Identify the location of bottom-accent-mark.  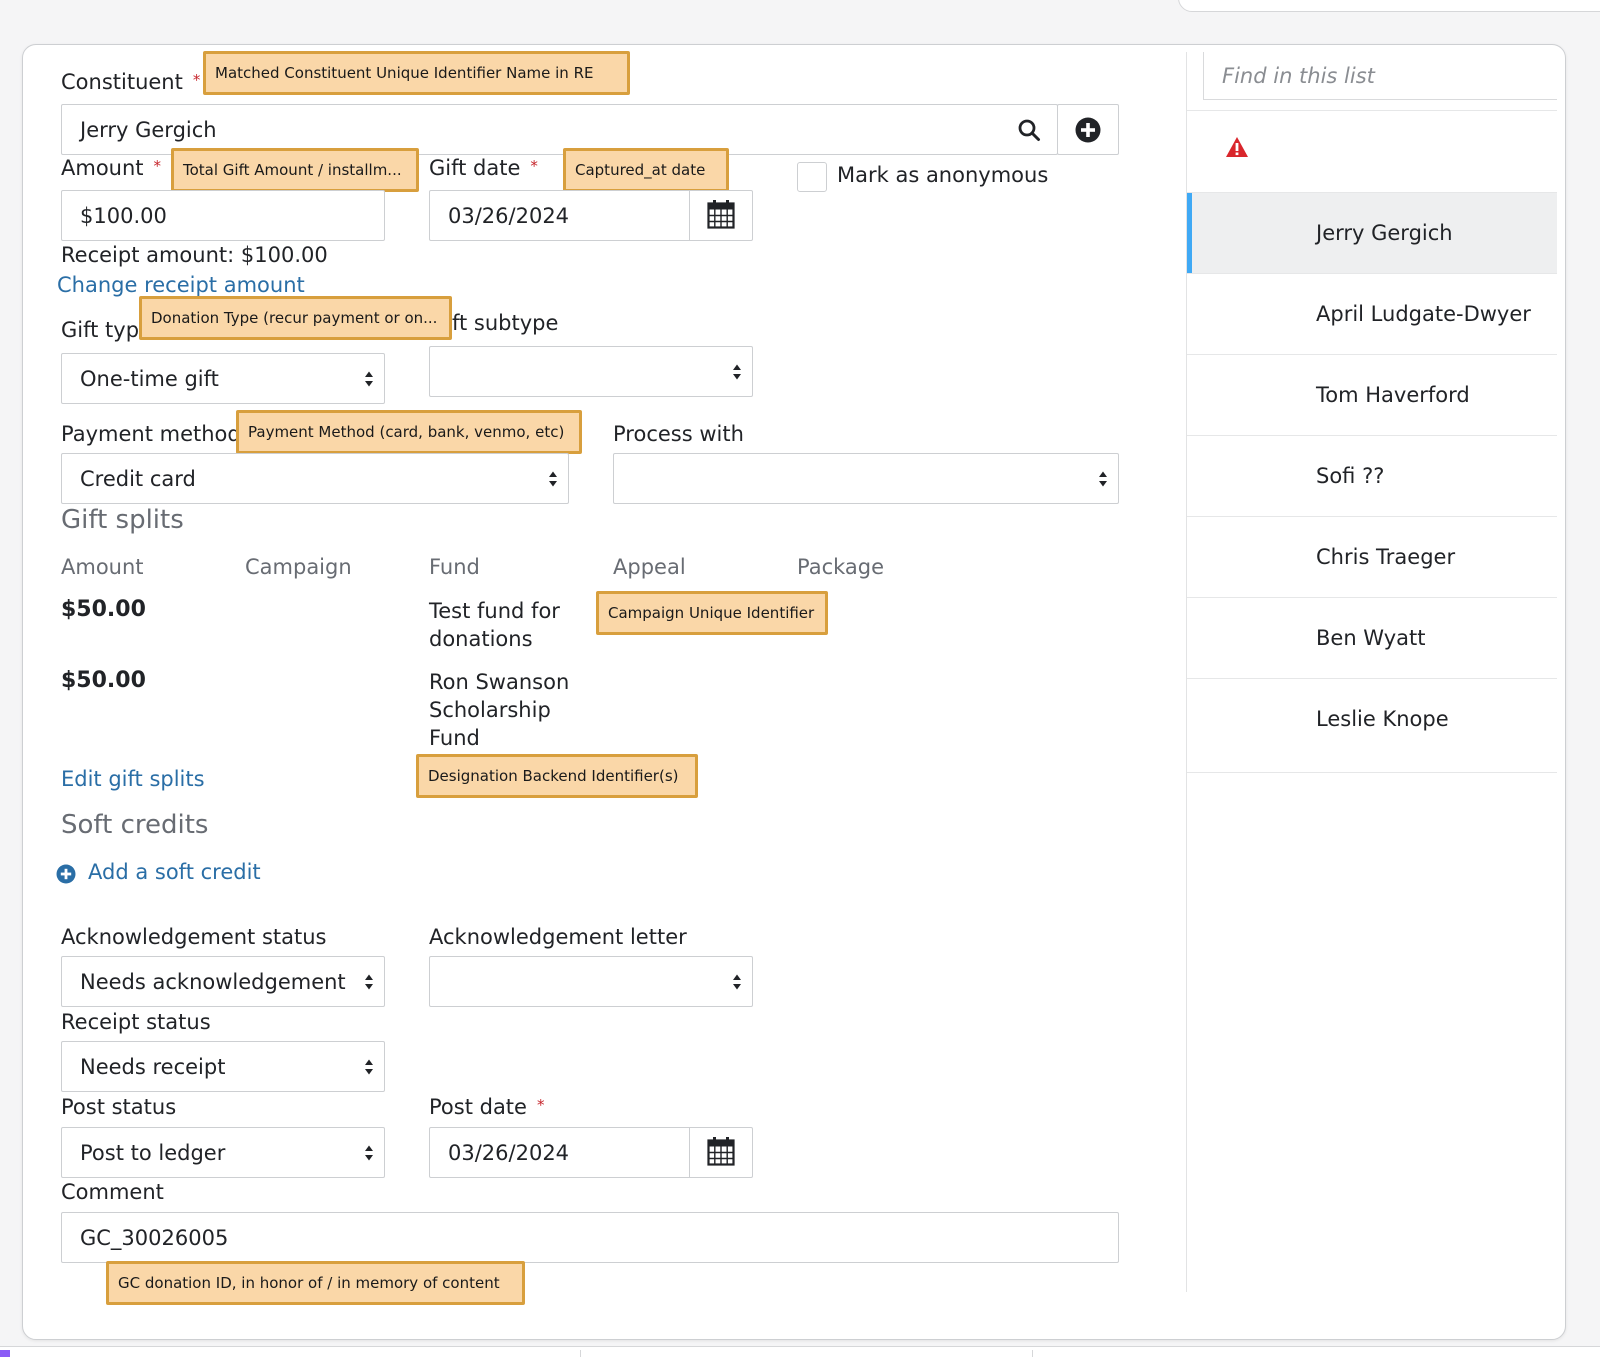
(5, 1353).